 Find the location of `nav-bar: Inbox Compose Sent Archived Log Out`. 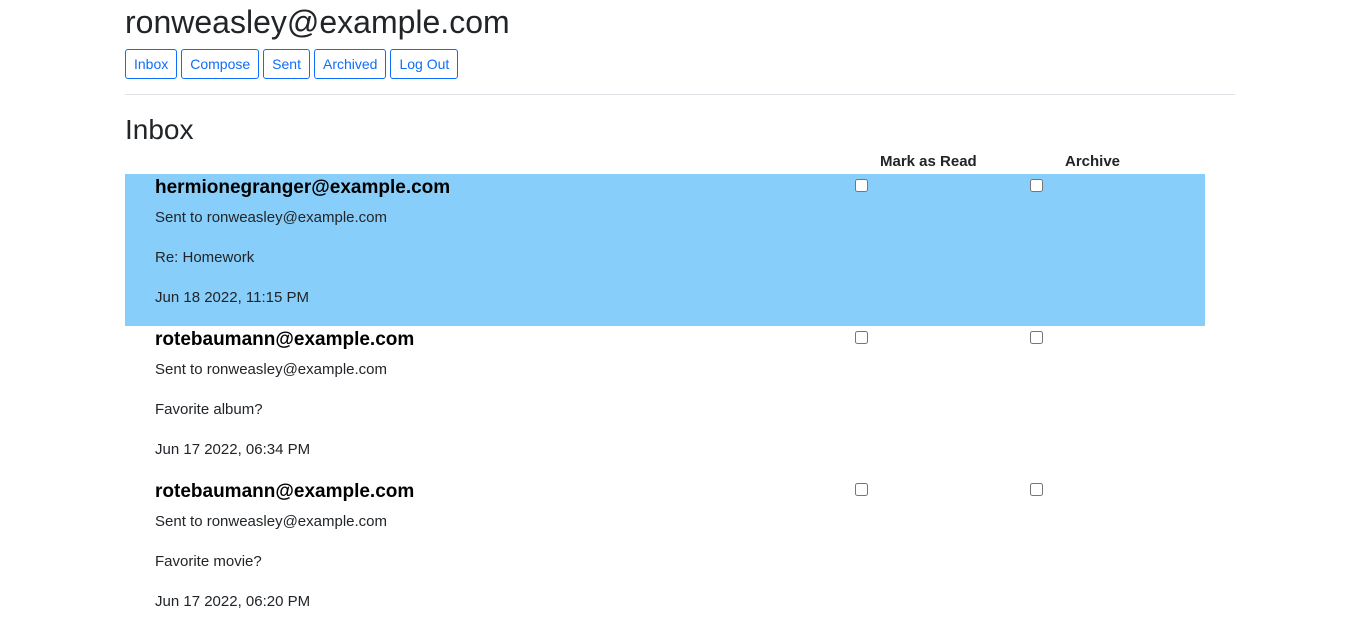

nav-bar: Inbox Compose Sent Archived Log Out is located at coordinates (680, 64).